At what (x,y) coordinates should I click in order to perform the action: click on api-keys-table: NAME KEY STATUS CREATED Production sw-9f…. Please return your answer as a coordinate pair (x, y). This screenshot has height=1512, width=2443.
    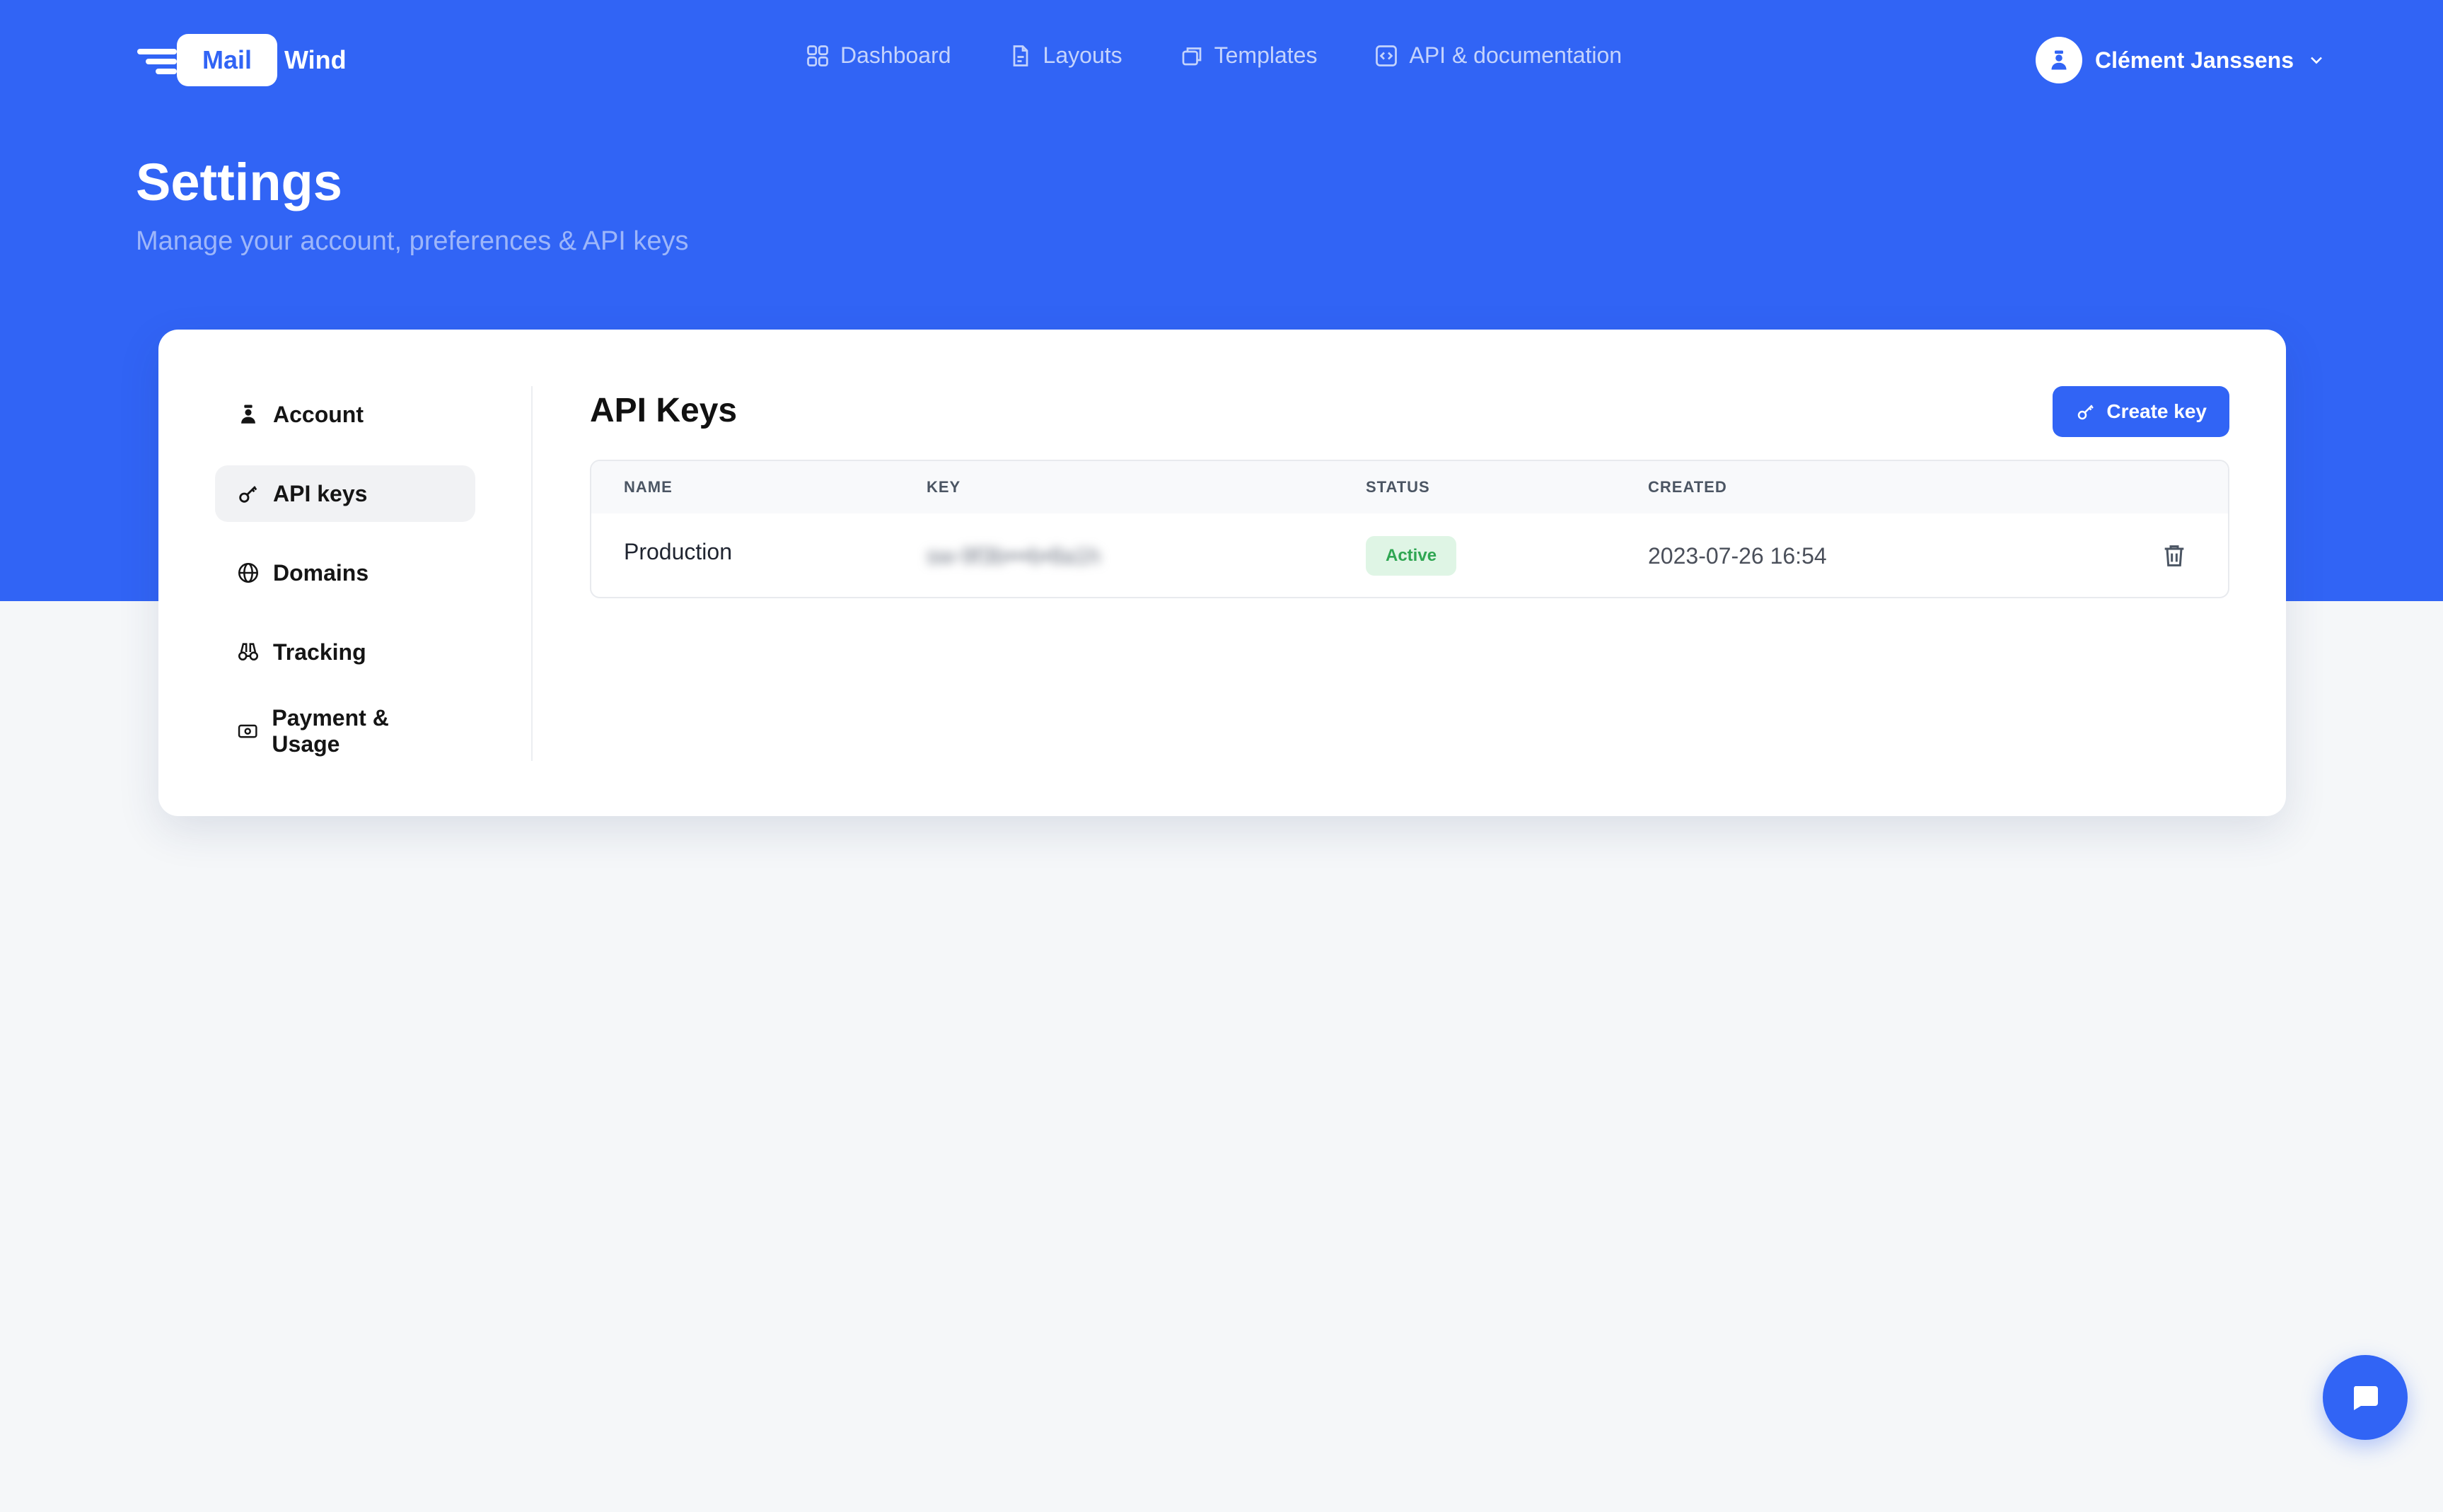
    Looking at the image, I should click on (1410, 529).